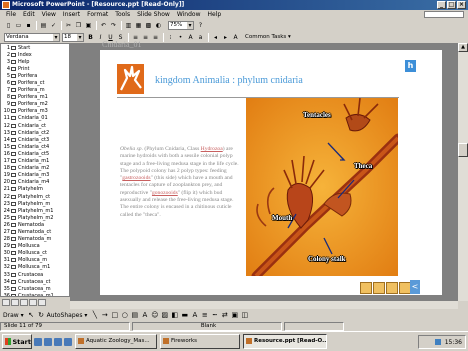 The width and height of the screenshot is (468, 351). What do you see at coordinates (35, 253) in the screenshot?
I see `outline-slide-row: 30 Mollusca_ct` at bounding box center [35, 253].